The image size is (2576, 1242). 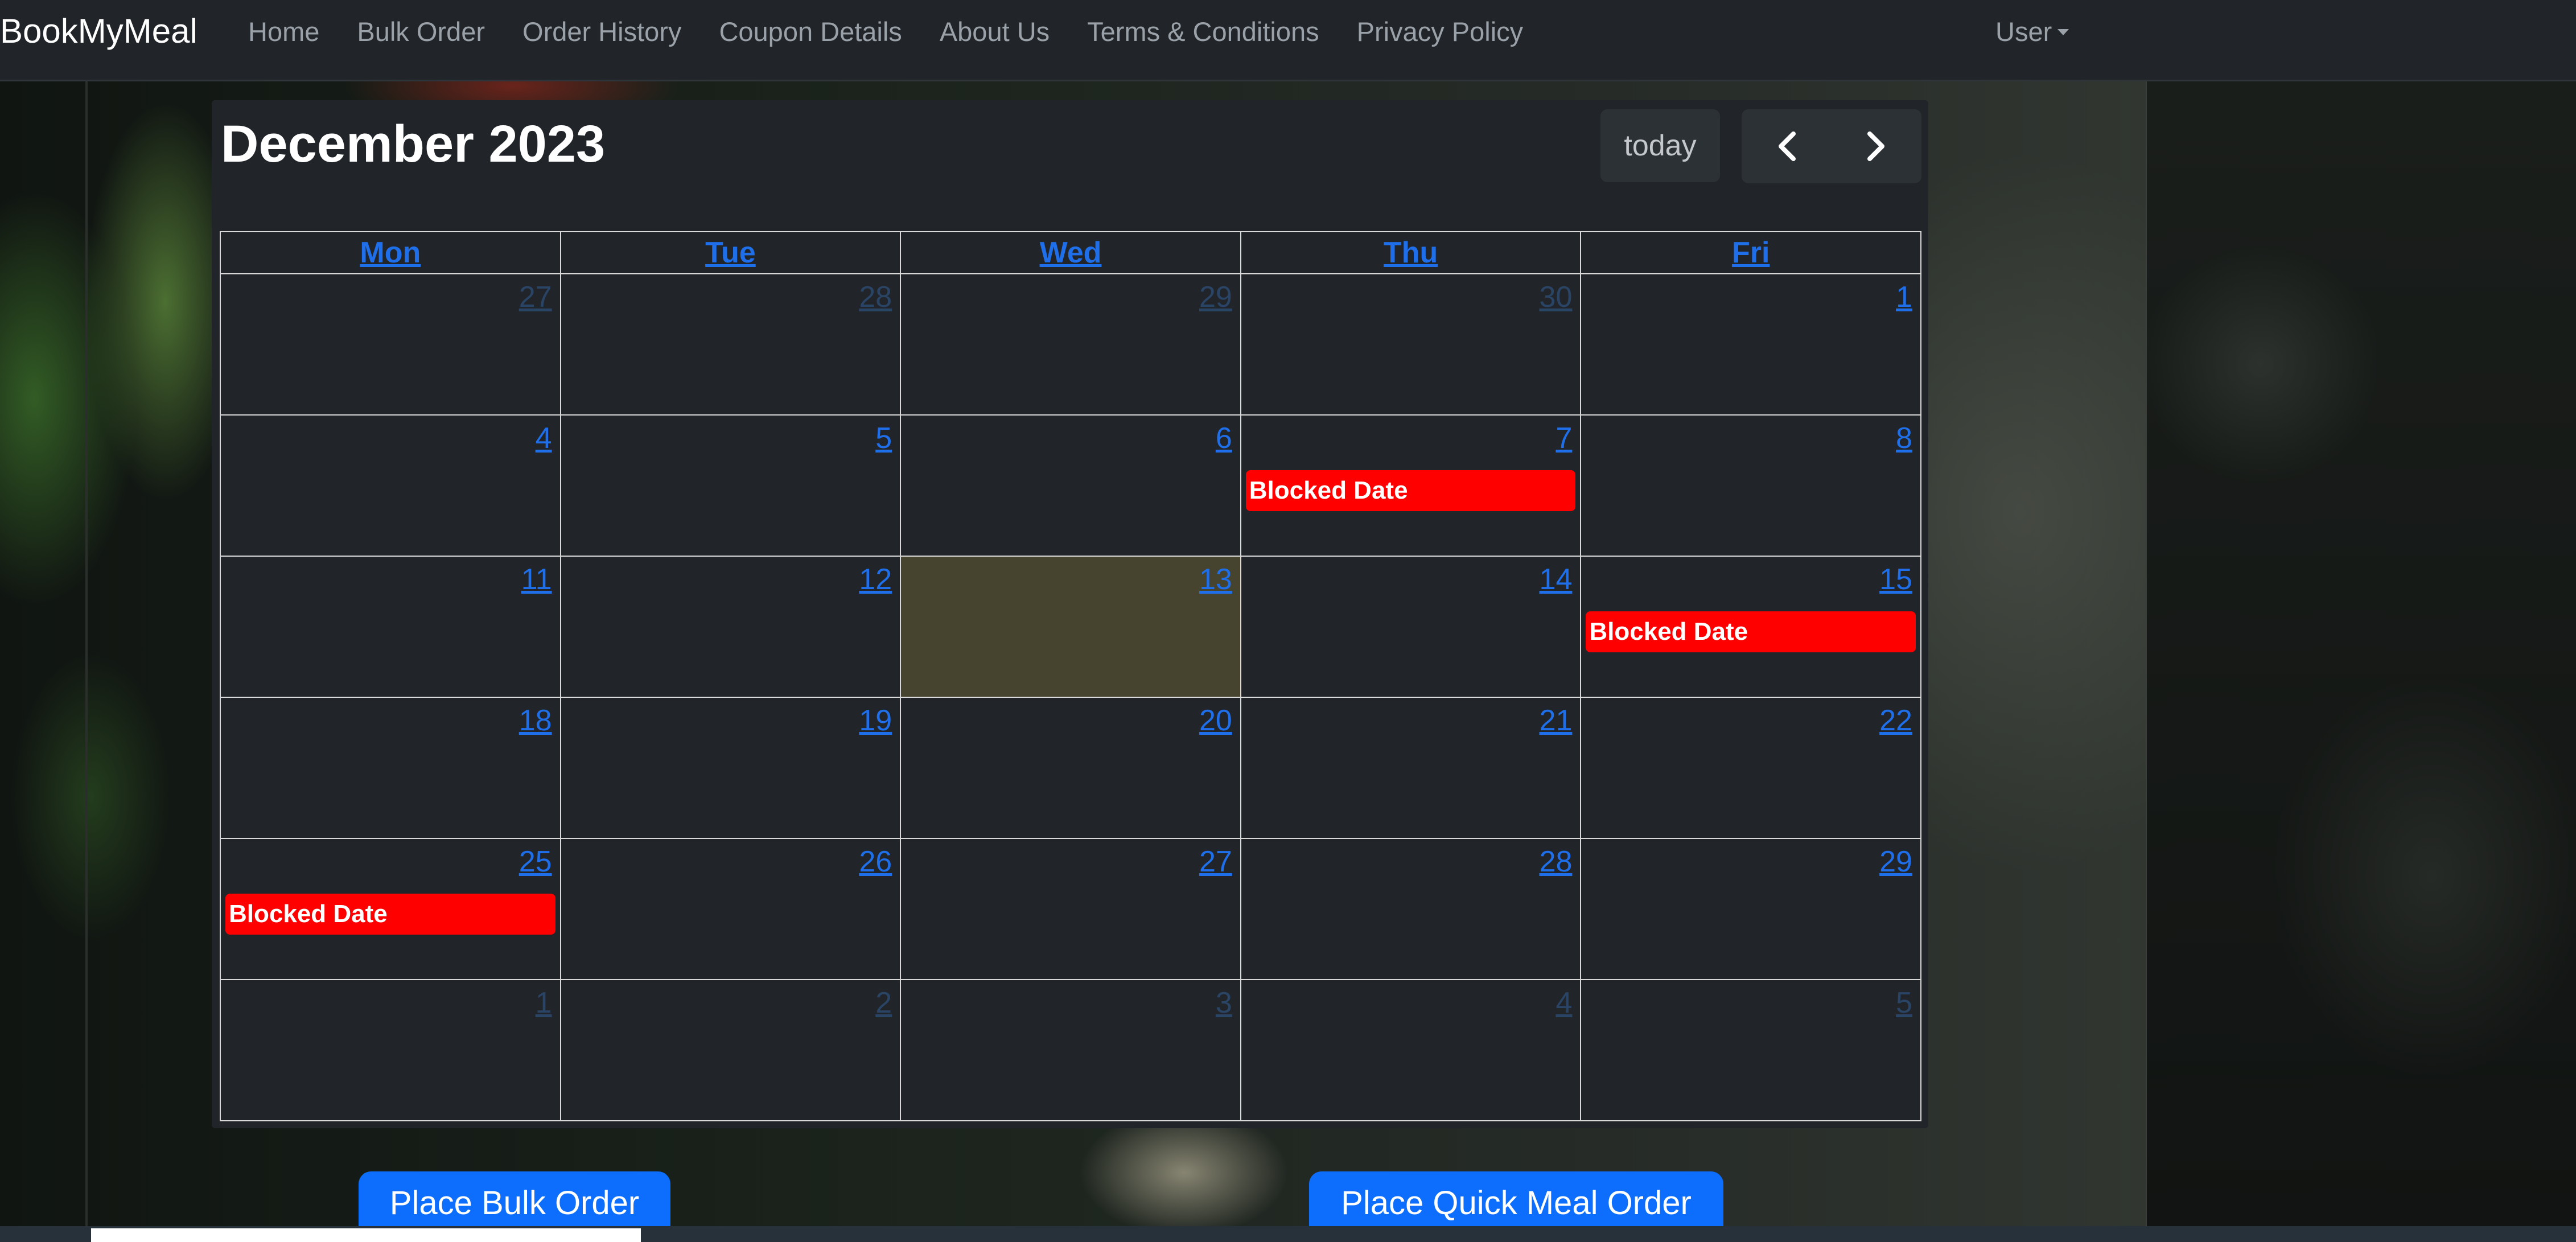 I want to click on calendar-day-cell: 19, so click(x=731, y=768).